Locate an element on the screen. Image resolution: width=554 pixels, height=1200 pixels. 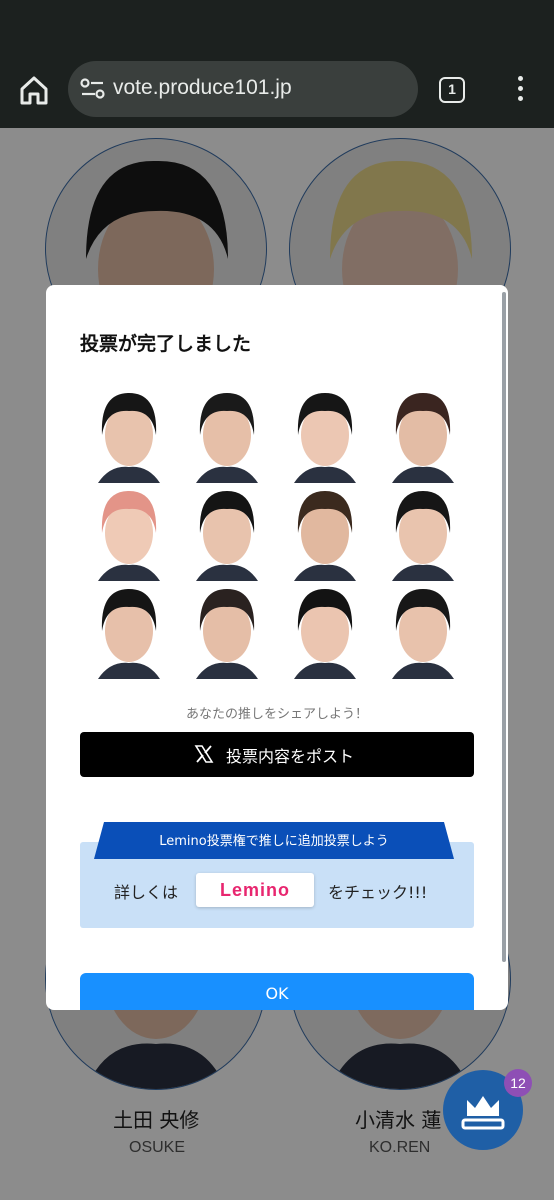
browser-toolbar: vote.produce101.jp 1 is located at coordinates (277, 64).